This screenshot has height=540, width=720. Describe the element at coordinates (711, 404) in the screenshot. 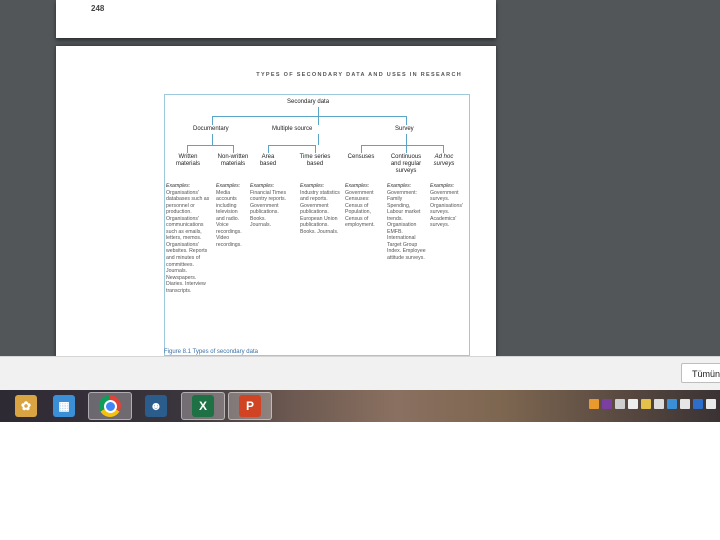

I see `volume-icon` at that location.